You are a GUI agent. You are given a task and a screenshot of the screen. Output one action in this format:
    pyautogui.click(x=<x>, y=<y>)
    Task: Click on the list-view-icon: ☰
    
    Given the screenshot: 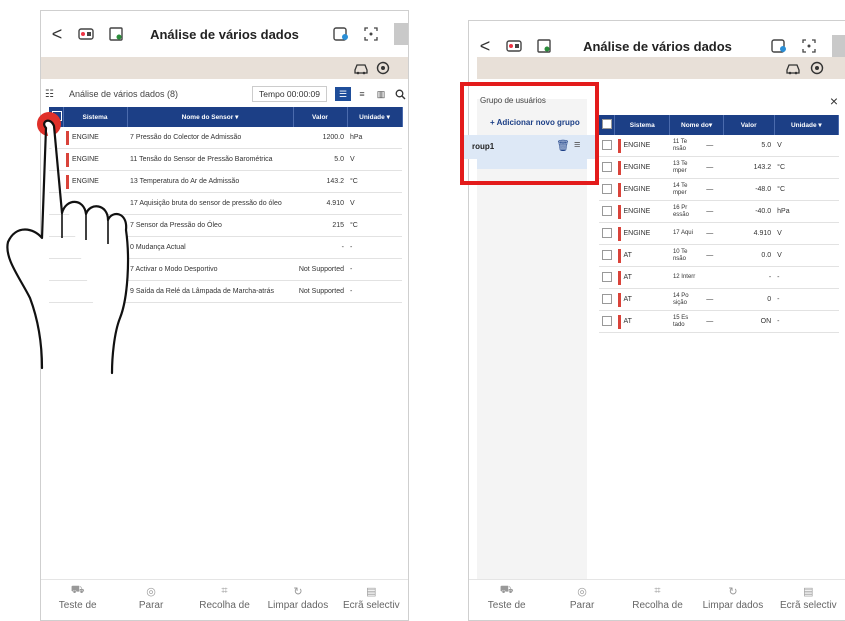 What is the action you would take?
    pyautogui.click(x=343, y=94)
    